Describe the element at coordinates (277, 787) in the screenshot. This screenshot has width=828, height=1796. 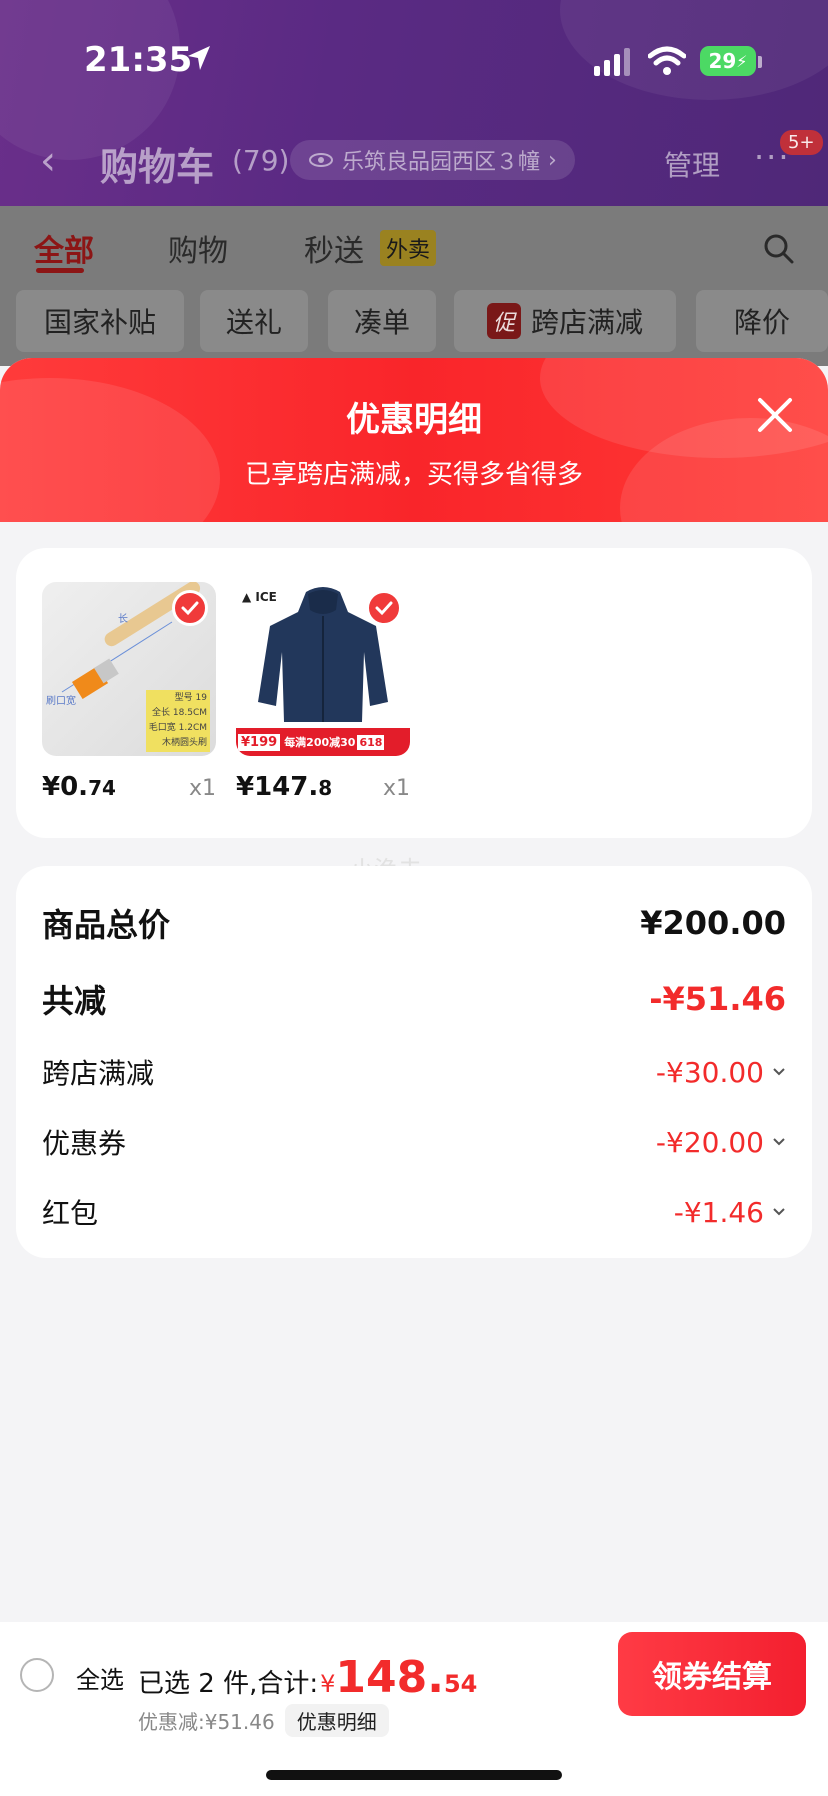
I see `price-main: ¥147.` at that location.